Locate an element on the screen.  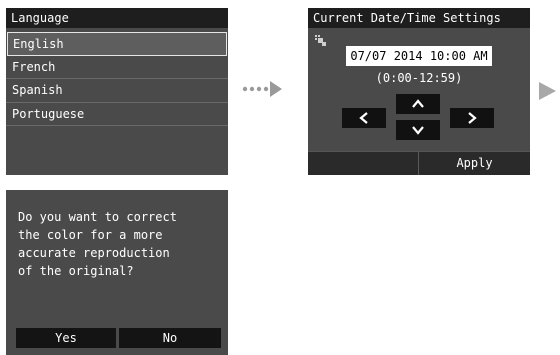
dotted-arrow-icon is located at coordinates (262, 89).